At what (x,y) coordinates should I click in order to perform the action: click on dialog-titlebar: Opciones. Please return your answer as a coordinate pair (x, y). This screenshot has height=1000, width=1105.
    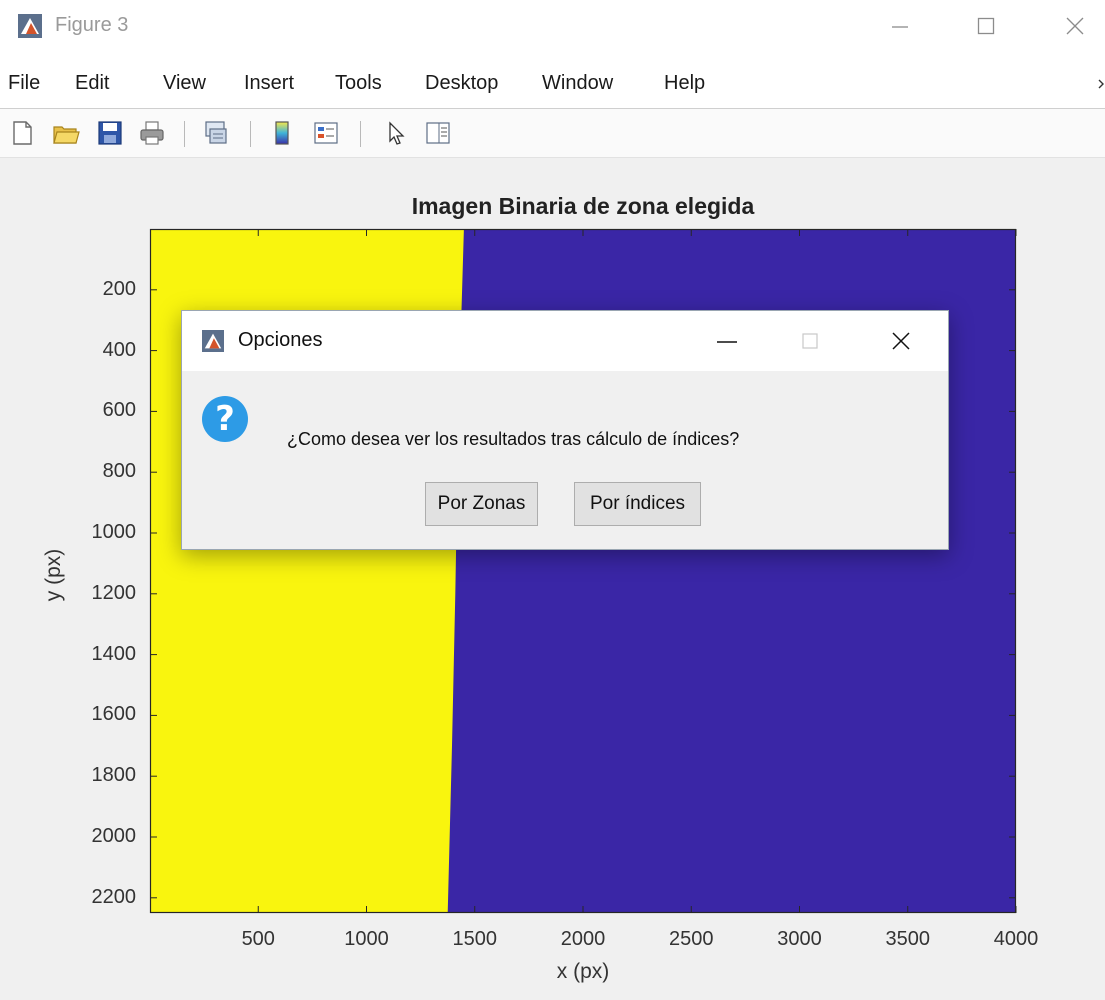
    Looking at the image, I should click on (565, 341).